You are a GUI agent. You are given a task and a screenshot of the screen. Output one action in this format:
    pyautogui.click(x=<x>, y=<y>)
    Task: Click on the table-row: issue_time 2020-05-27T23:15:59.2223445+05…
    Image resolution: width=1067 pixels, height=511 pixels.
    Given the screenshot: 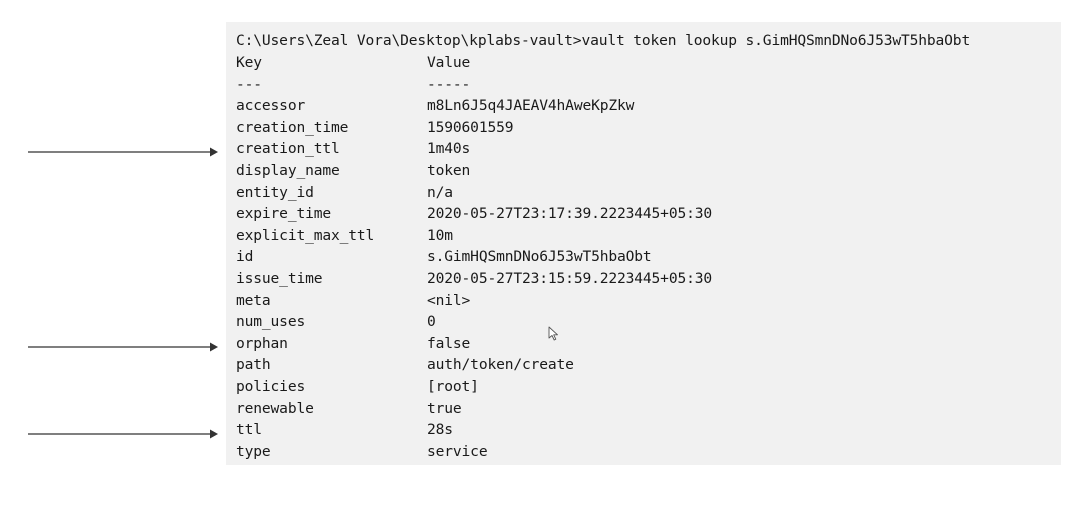 What is the action you would take?
    pyautogui.click(x=646, y=279)
    